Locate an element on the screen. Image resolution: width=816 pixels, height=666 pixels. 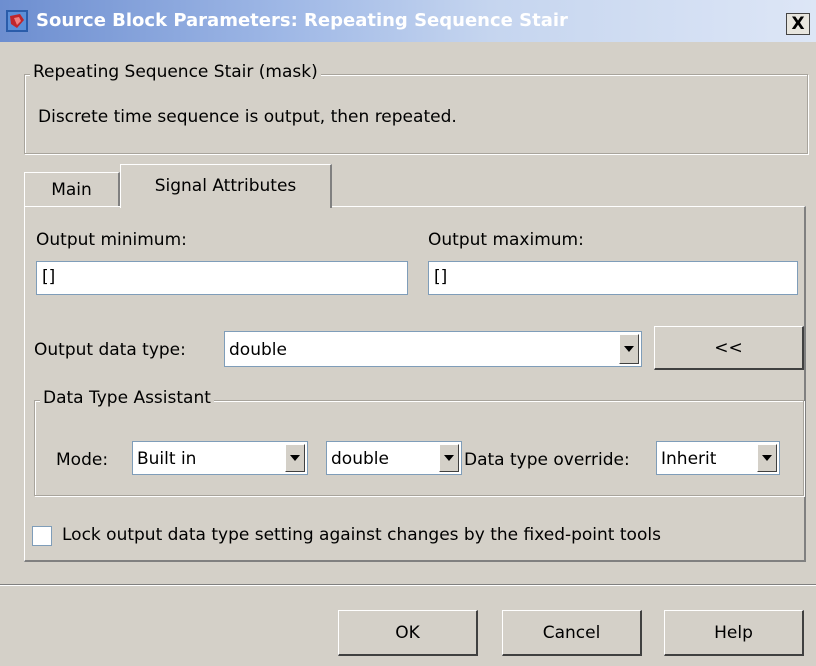
lock-output-data-type-checkbox is located at coordinates (42, 536).